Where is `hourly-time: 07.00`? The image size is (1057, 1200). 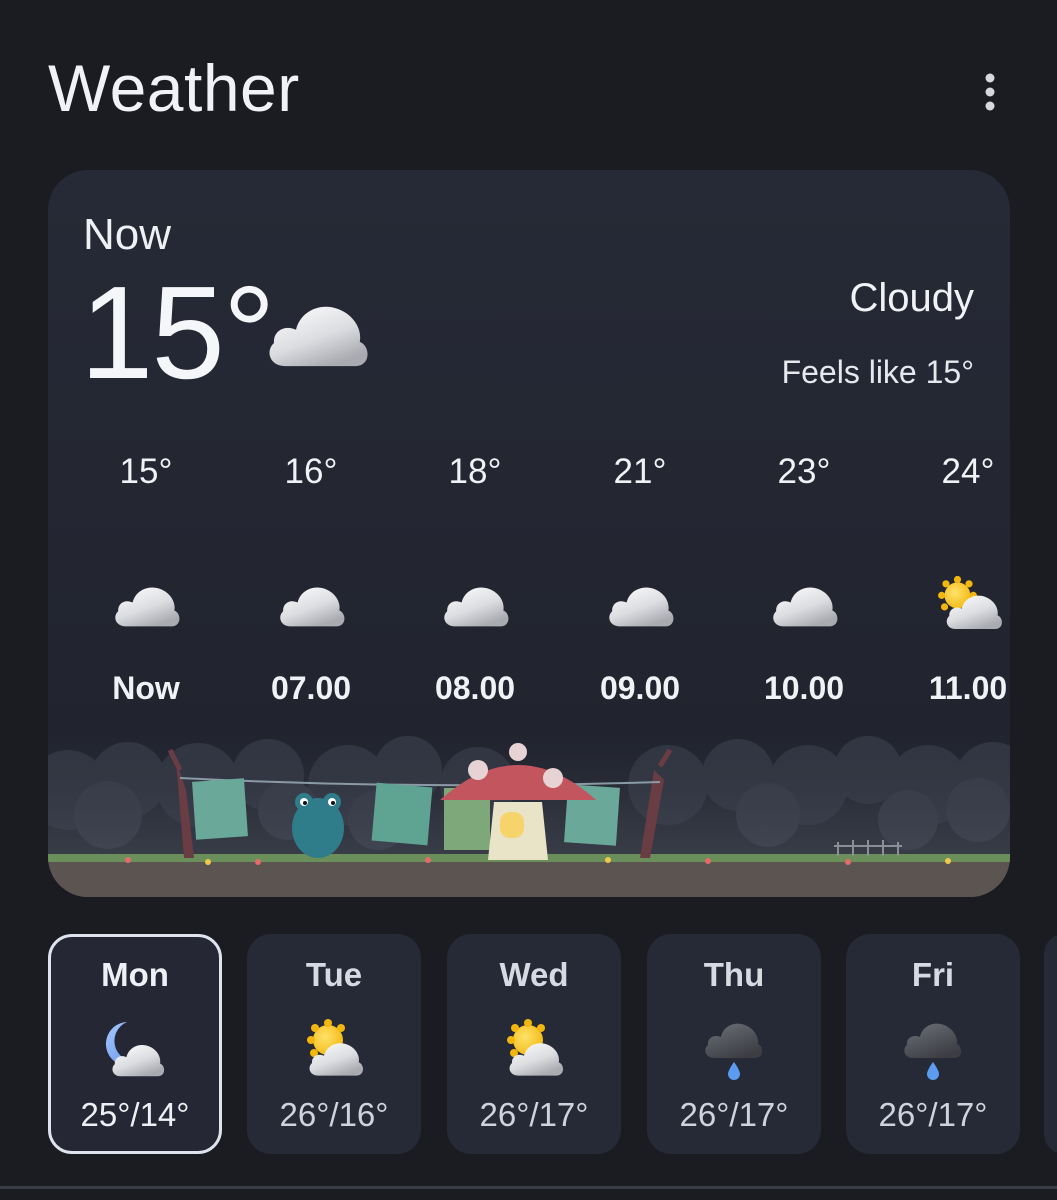
hourly-time: 07.00 is located at coordinates (311, 688).